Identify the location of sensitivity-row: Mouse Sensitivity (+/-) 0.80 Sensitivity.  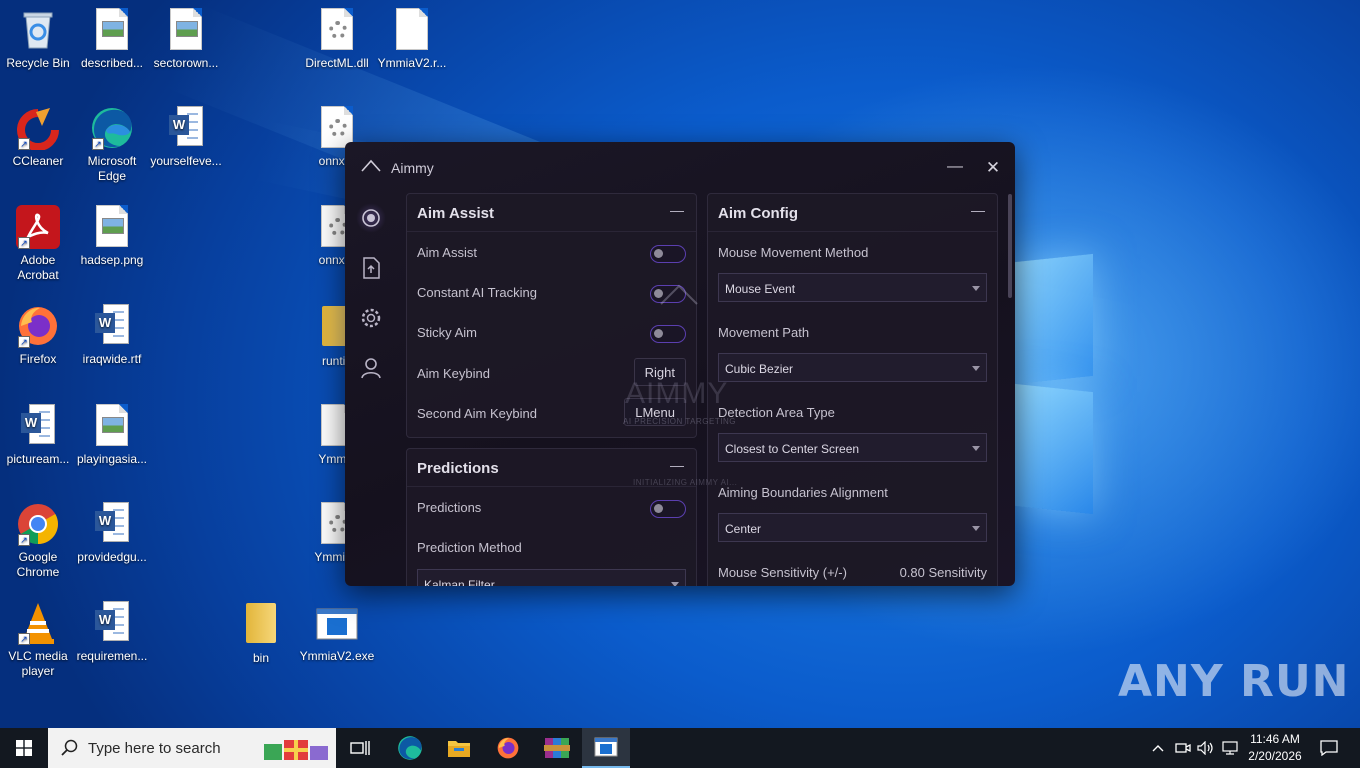
(852, 573).